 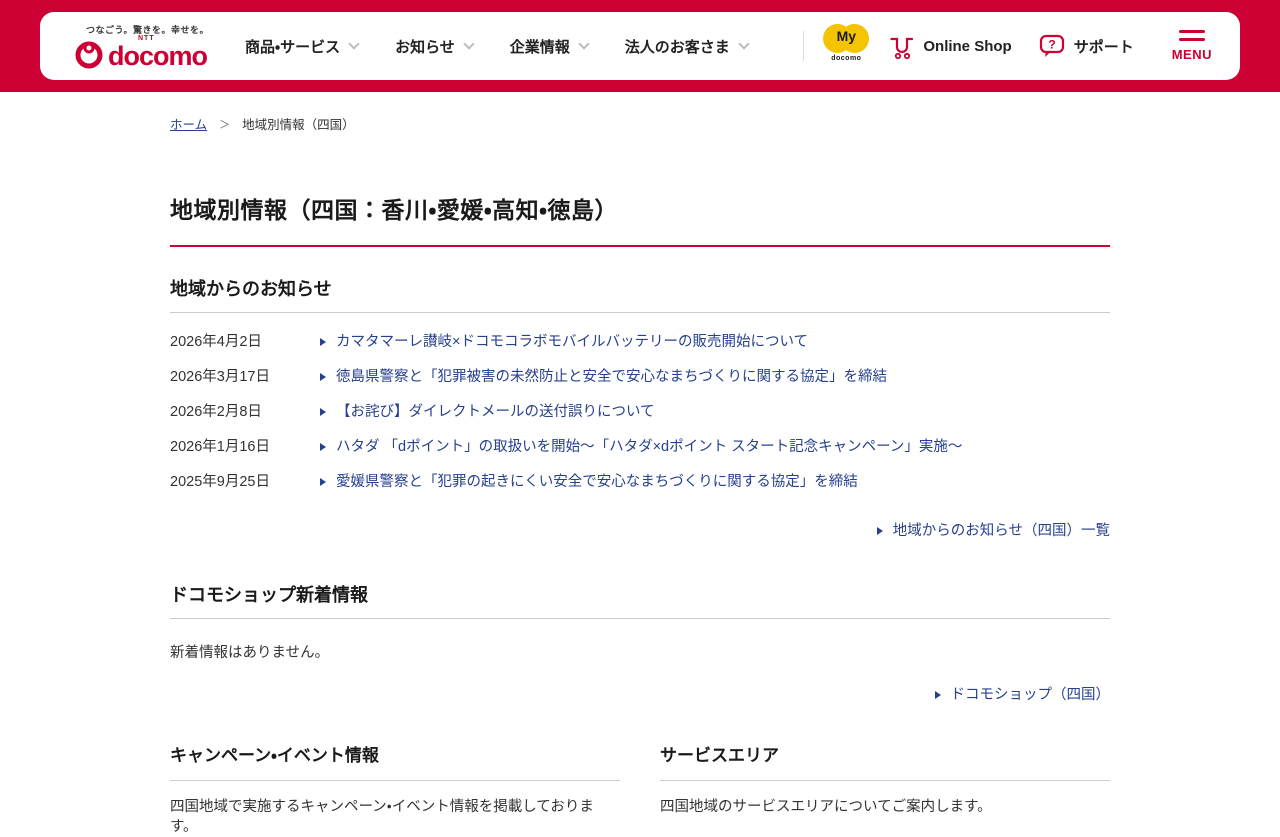 I want to click on news-link: 【お詫び】ダイレクトメールの送付誤りについて, so click(x=487, y=412).